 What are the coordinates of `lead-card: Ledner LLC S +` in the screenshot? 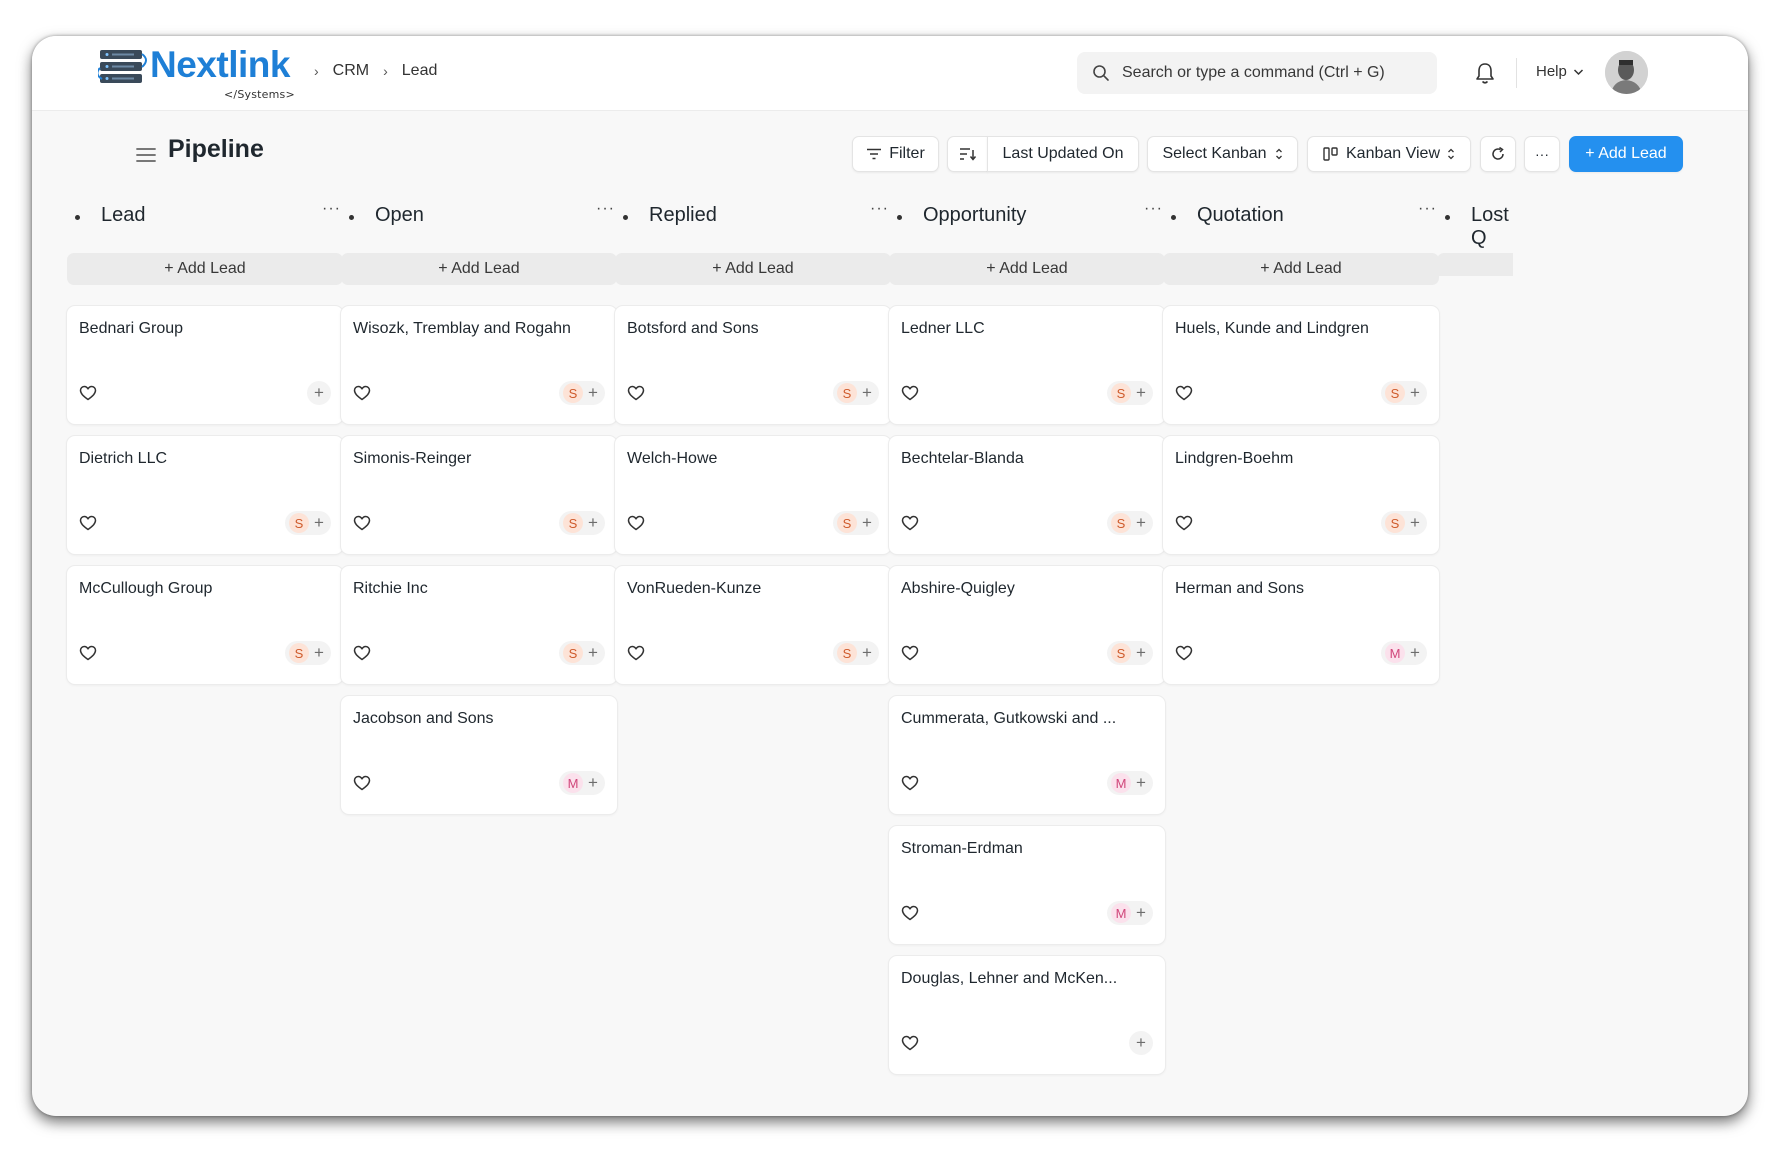 It's located at (1027, 365).